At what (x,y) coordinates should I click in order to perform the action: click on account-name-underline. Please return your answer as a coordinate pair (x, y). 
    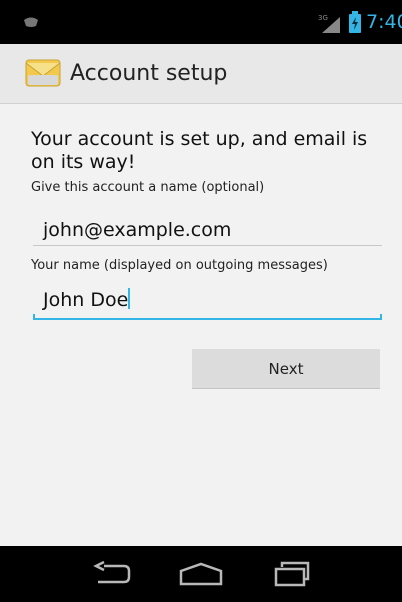
    Looking at the image, I should click on (207, 245).